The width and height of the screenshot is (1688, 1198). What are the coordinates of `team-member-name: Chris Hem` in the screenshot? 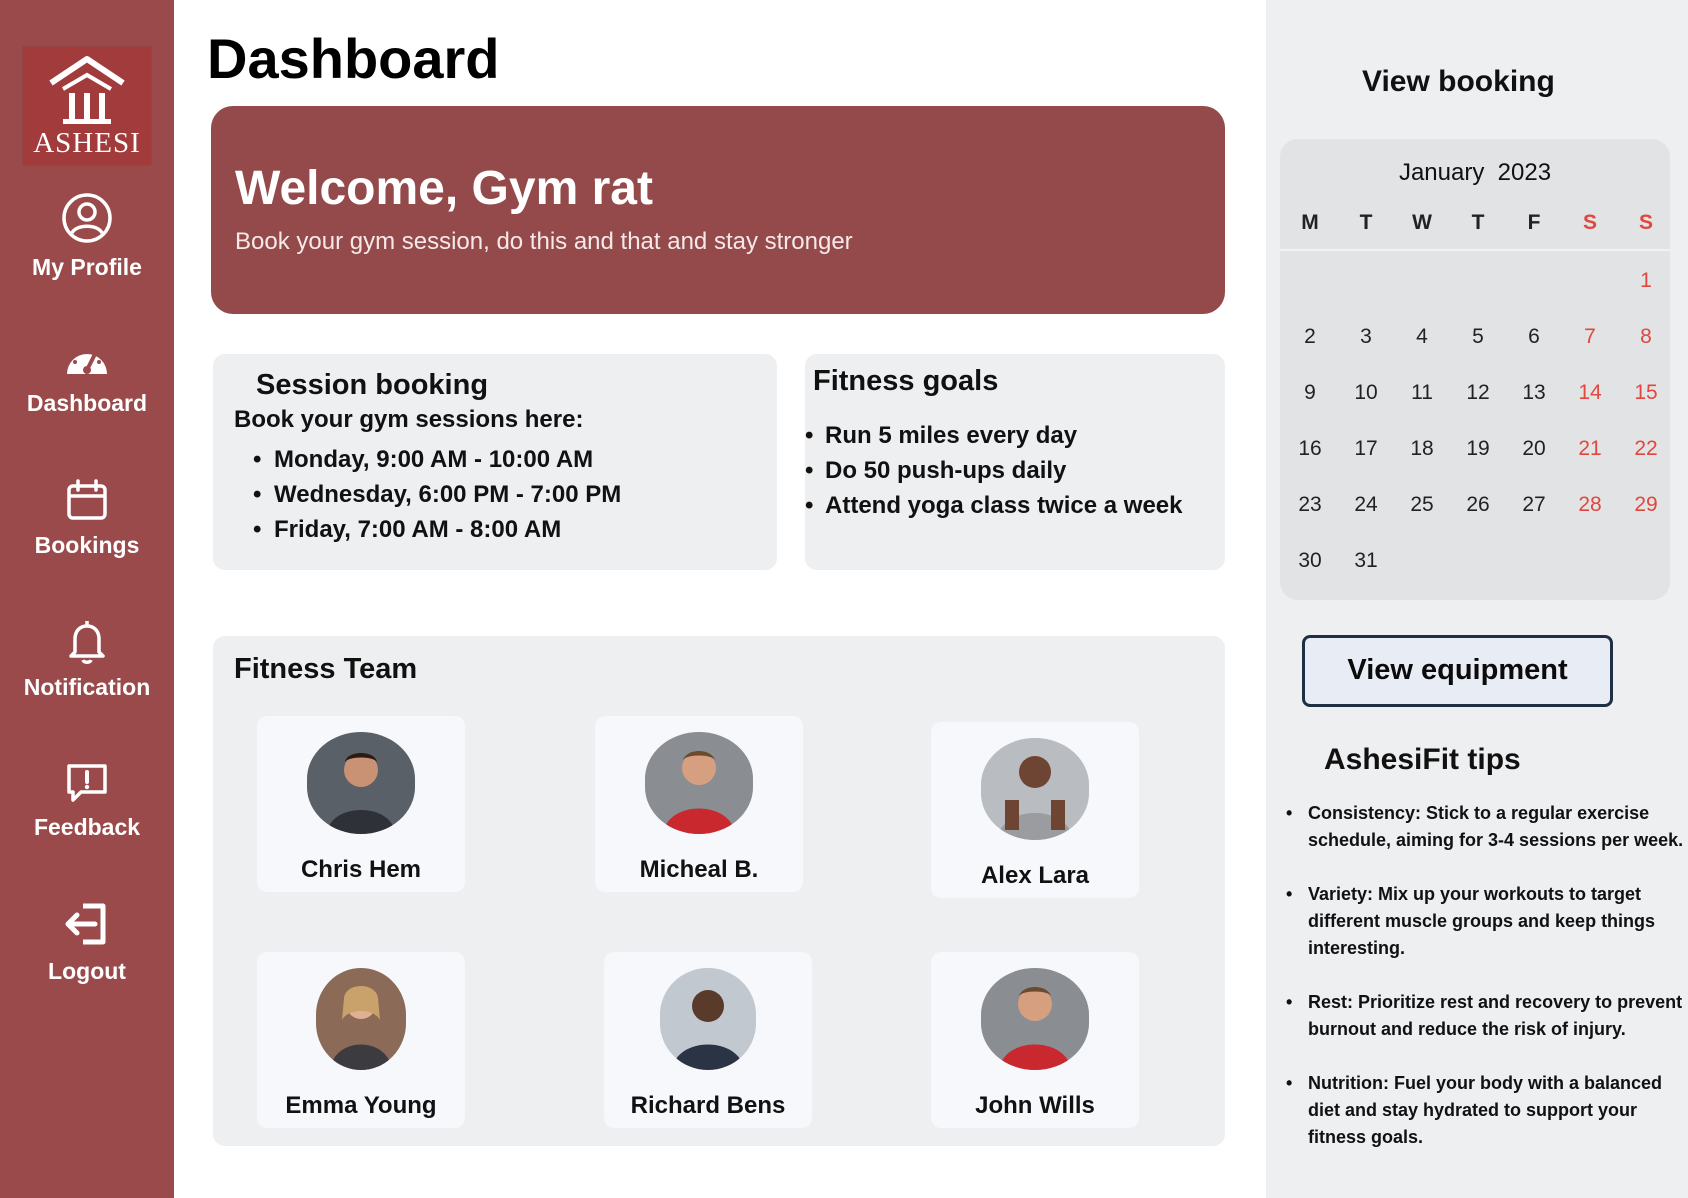 It's located at (361, 869).